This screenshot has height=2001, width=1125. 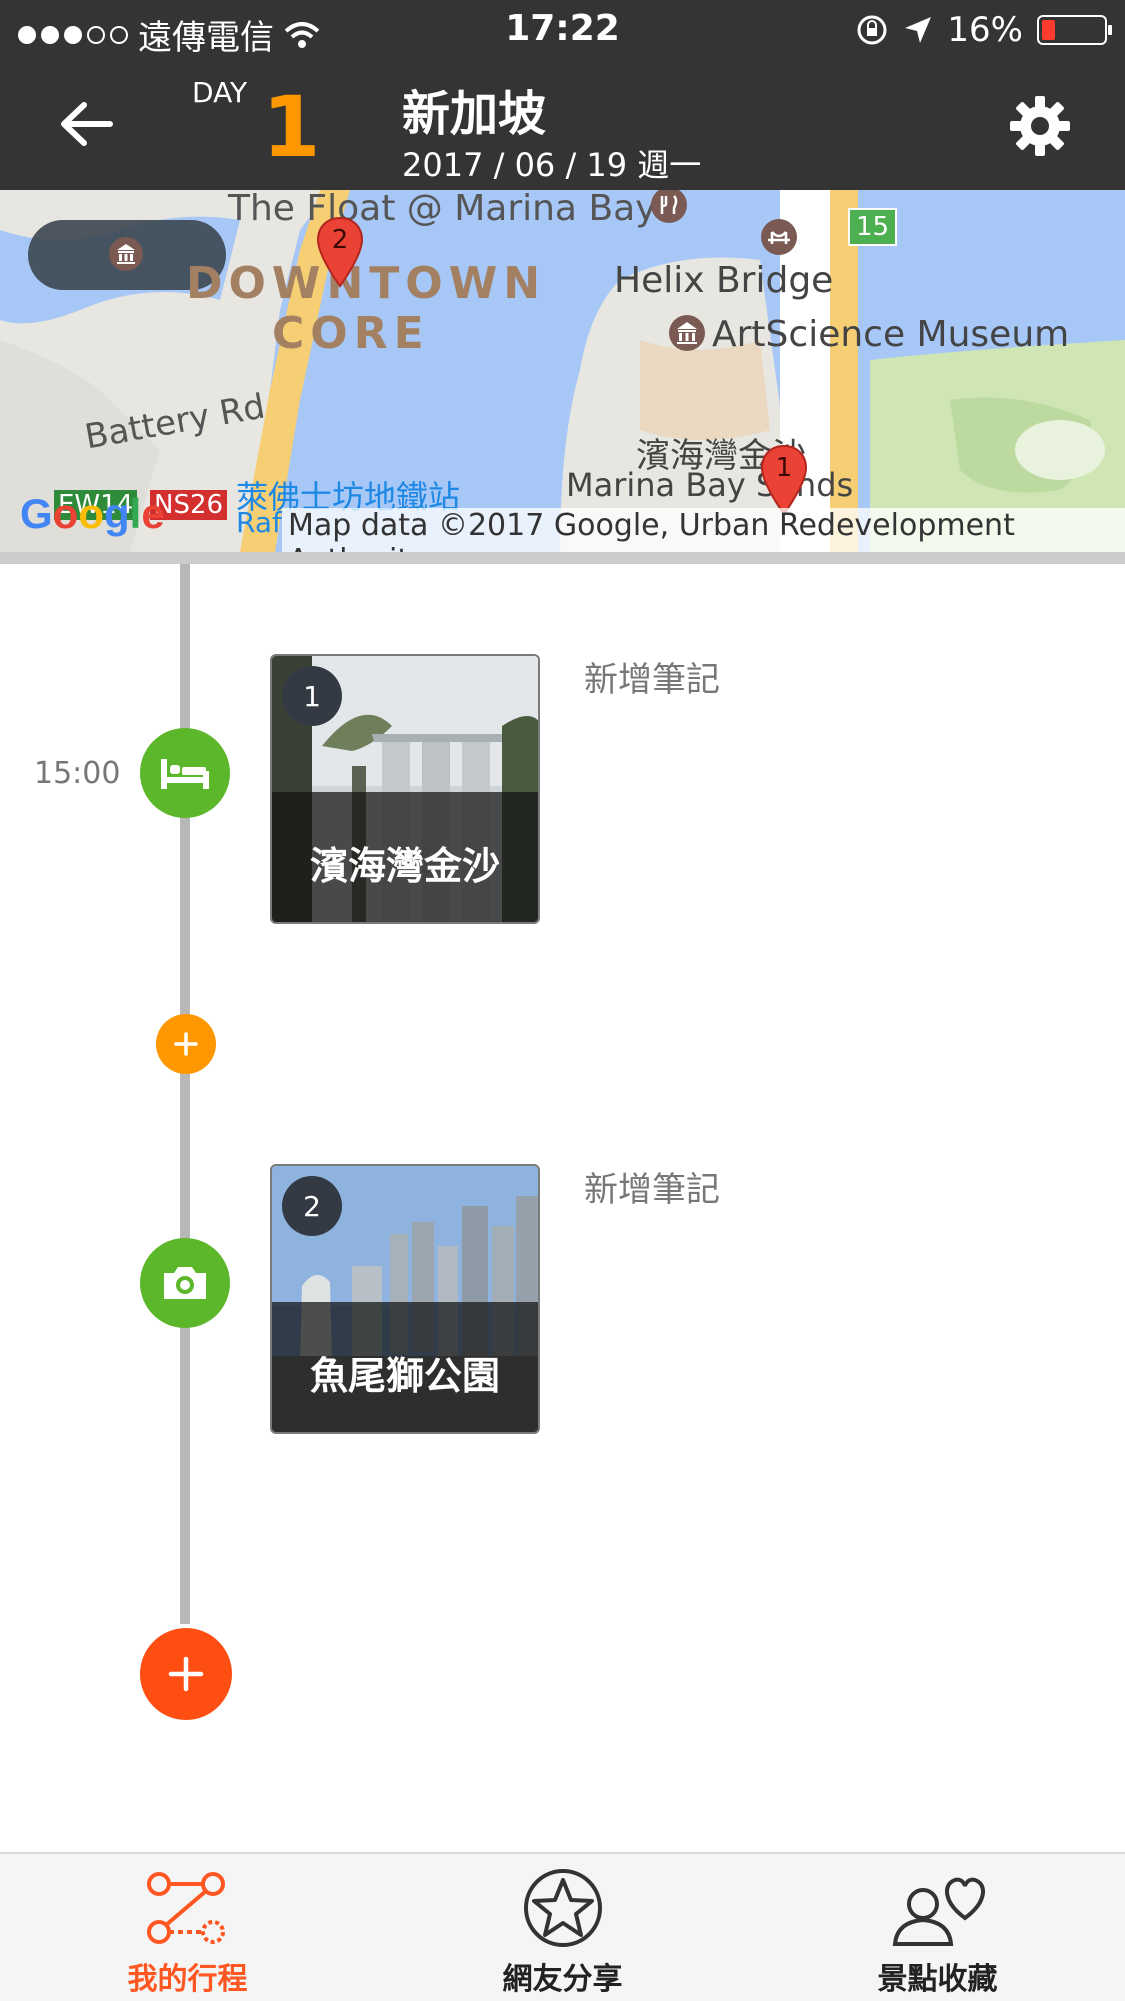 I want to click on nav-community-share: 網友分享, so click(x=562, y=1927).